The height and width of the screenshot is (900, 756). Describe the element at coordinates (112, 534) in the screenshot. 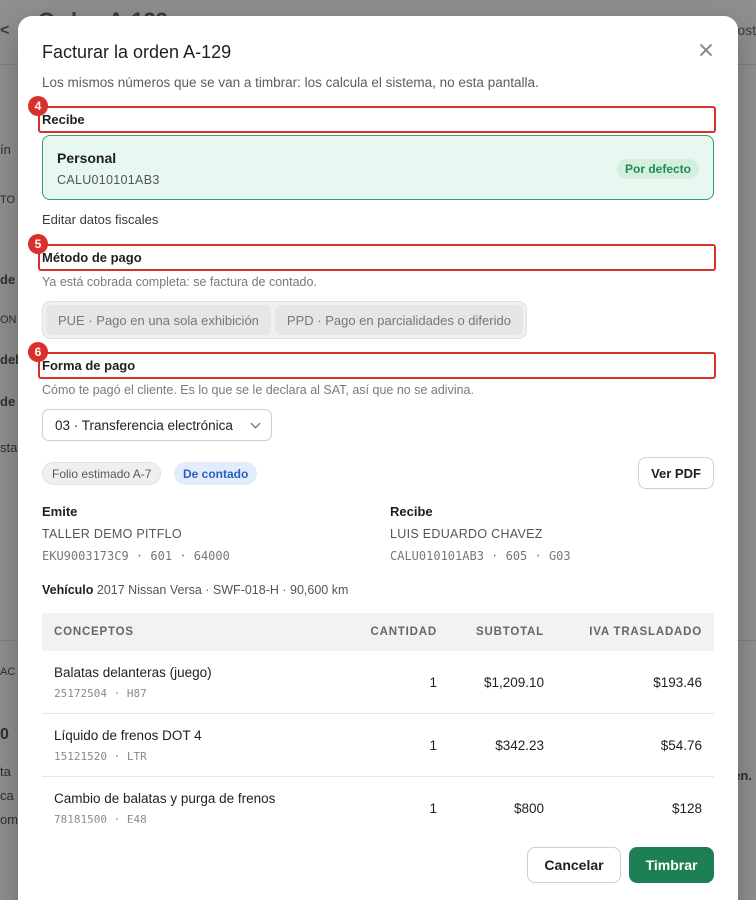

I see `emisor-name: TALLER DEMO PITFLO` at that location.